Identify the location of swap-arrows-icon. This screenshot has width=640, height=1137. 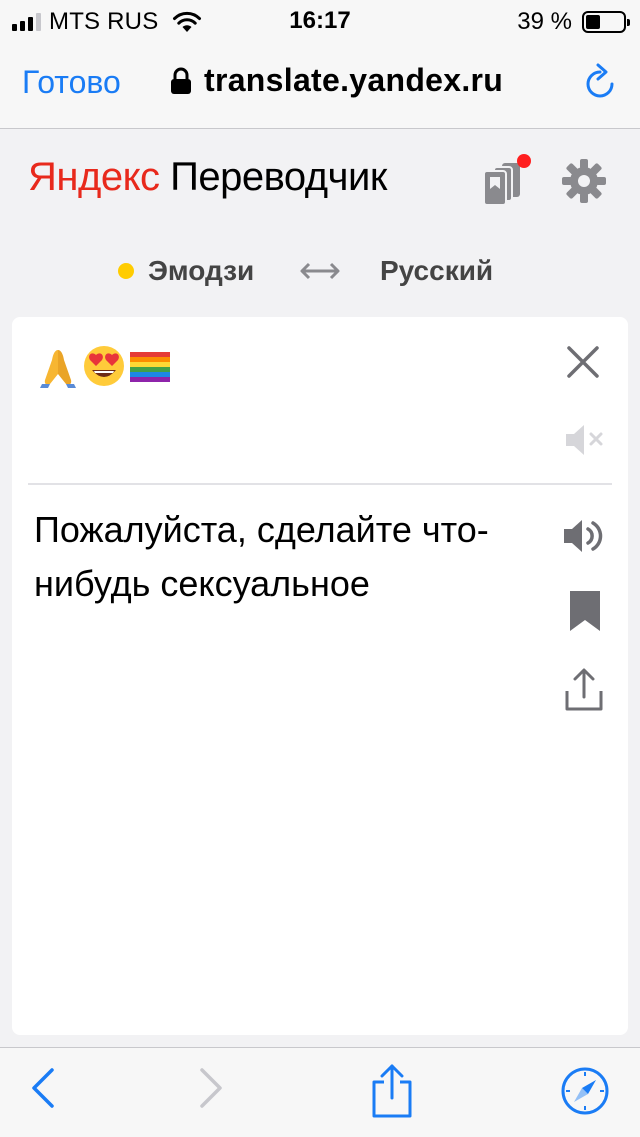
(320, 271).